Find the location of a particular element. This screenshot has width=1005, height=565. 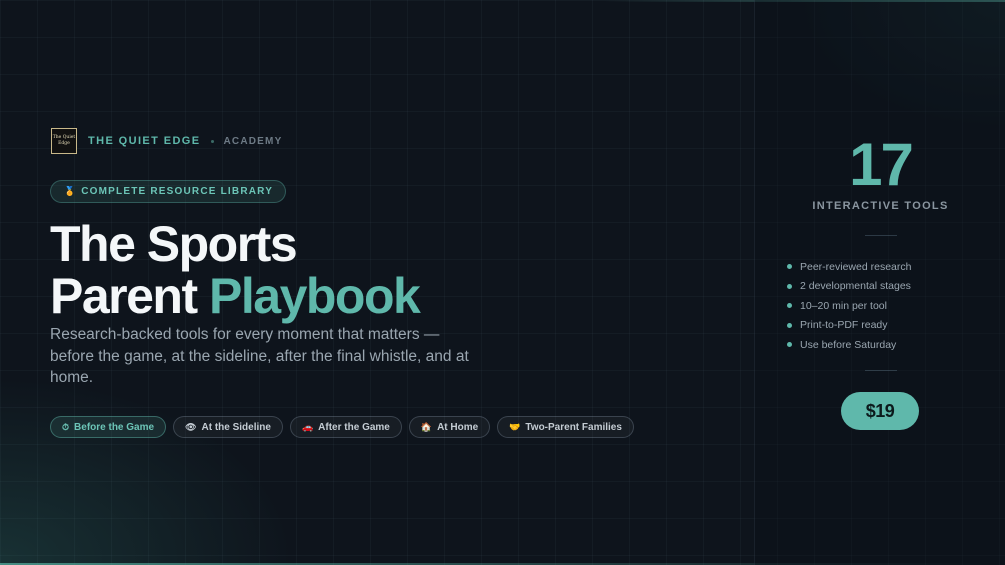

feature-item: 10–20 min per tool is located at coordinates (849, 306).